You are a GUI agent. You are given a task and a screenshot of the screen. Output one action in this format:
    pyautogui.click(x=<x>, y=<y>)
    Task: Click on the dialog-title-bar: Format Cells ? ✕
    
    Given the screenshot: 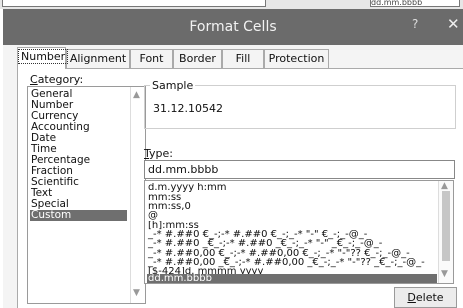 What is the action you would take?
    pyautogui.click(x=233, y=27)
    